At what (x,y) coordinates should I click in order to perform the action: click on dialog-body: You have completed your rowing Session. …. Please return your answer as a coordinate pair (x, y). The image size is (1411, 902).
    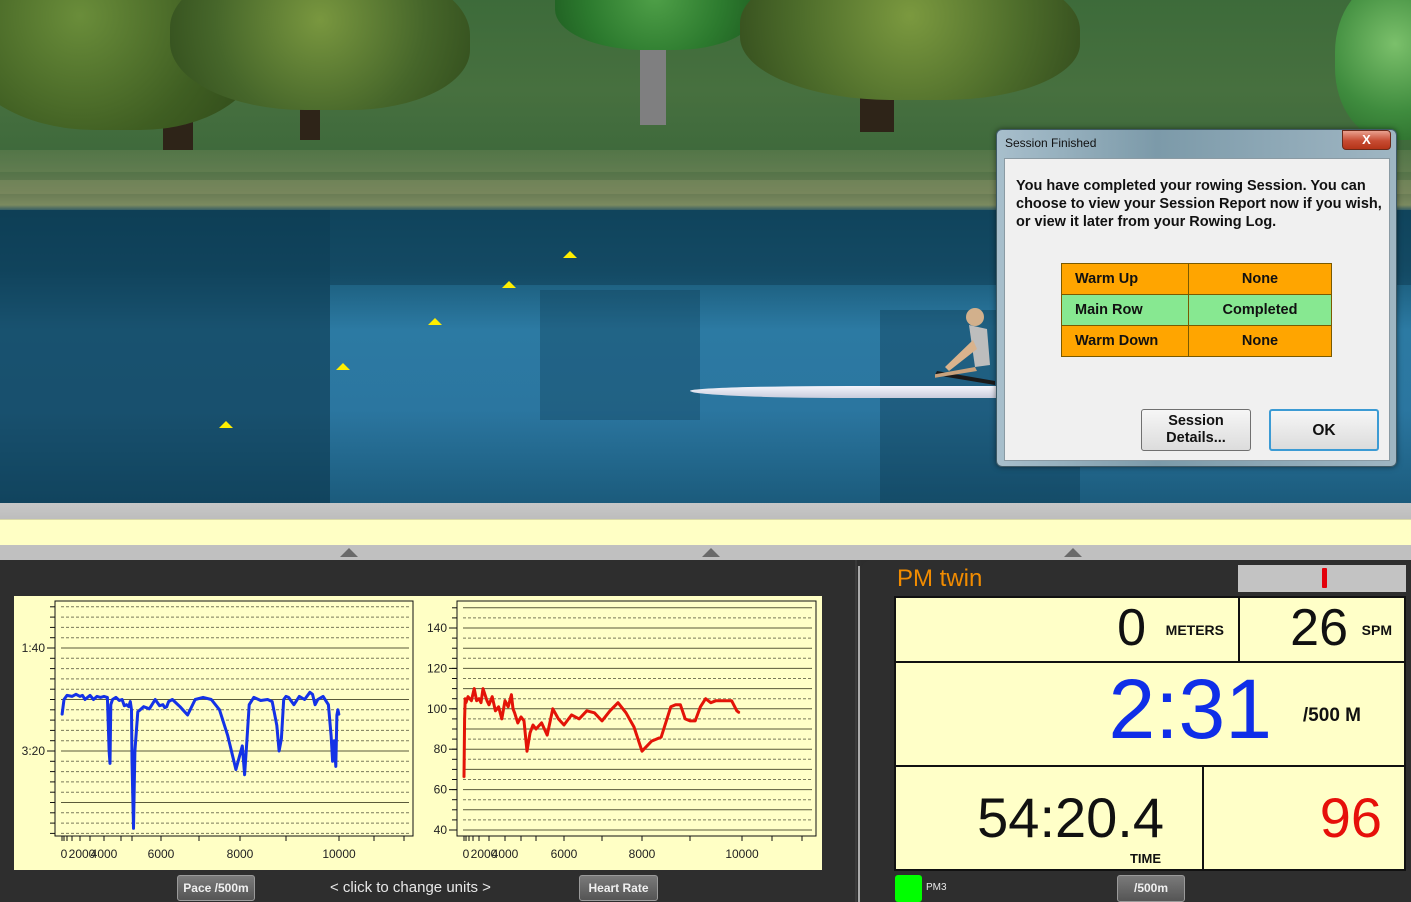
    Looking at the image, I should click on (1197, 309).